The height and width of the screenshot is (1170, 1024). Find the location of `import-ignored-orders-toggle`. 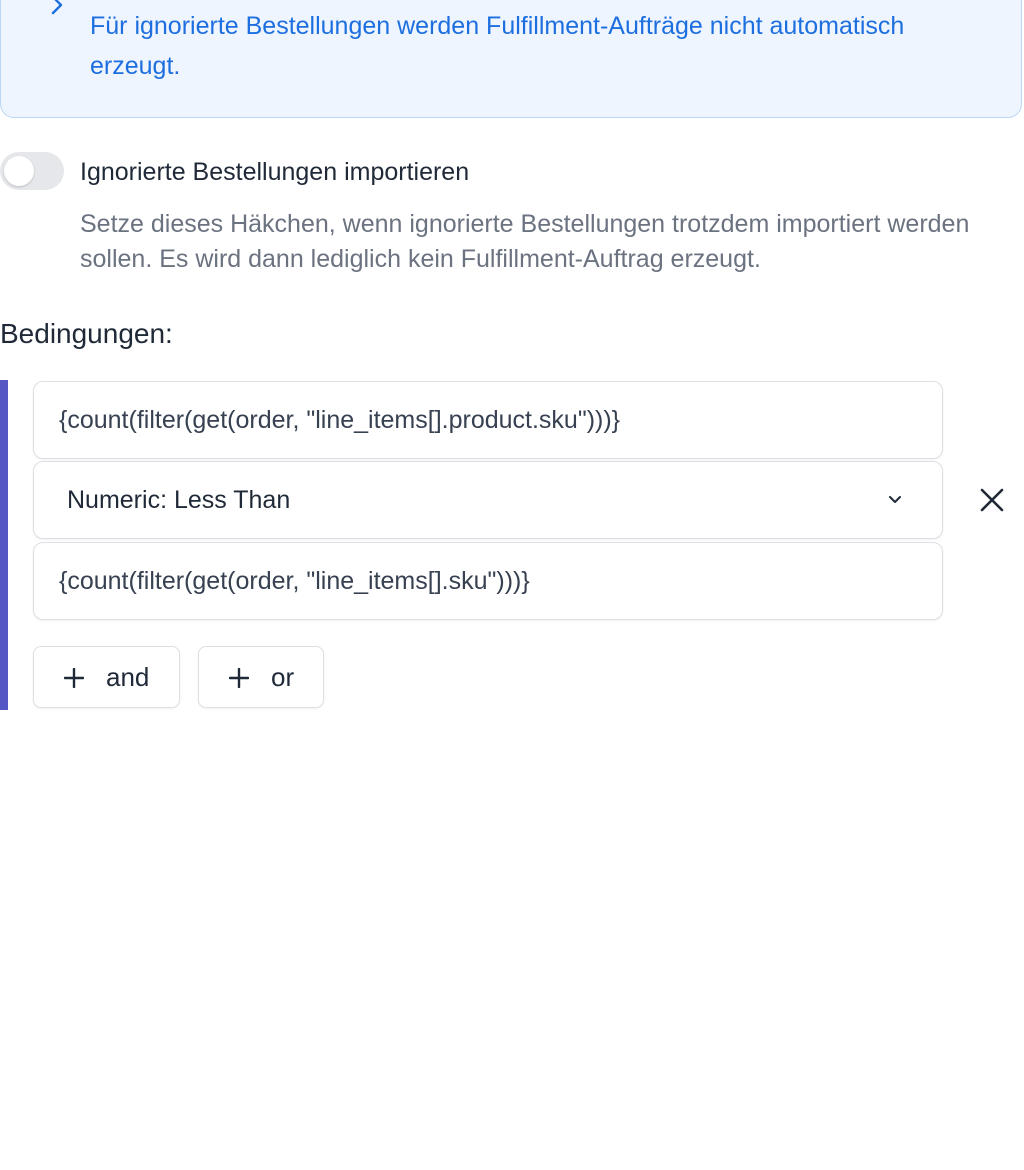

import-ignored-orders-toggle is located at coordinates (32, 171).